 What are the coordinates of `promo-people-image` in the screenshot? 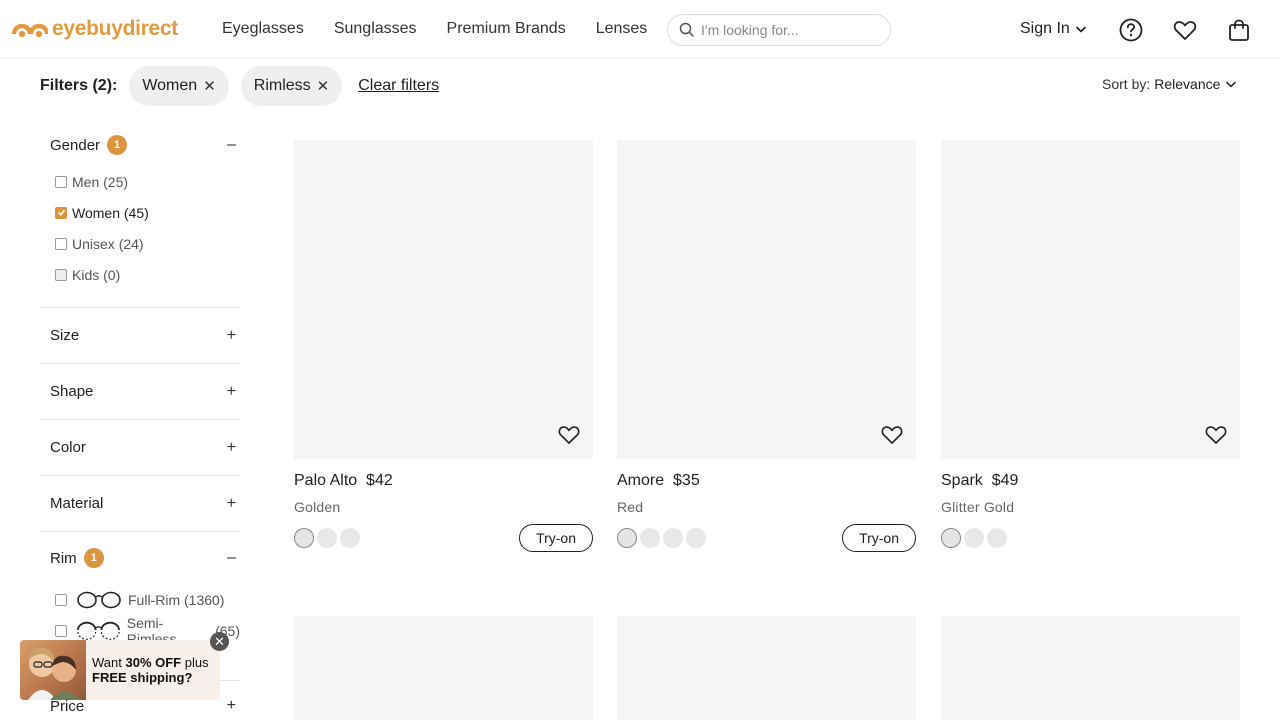 It's located at (54, 673).